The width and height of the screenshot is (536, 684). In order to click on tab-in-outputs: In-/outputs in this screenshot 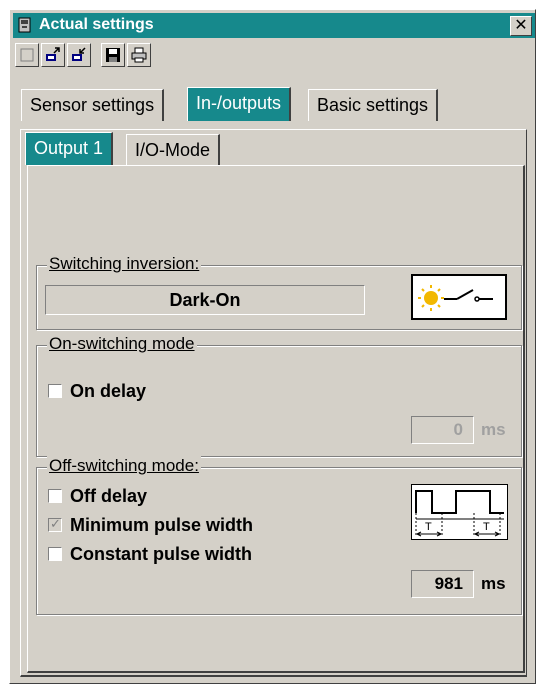, I will do `click(239, 104)`.